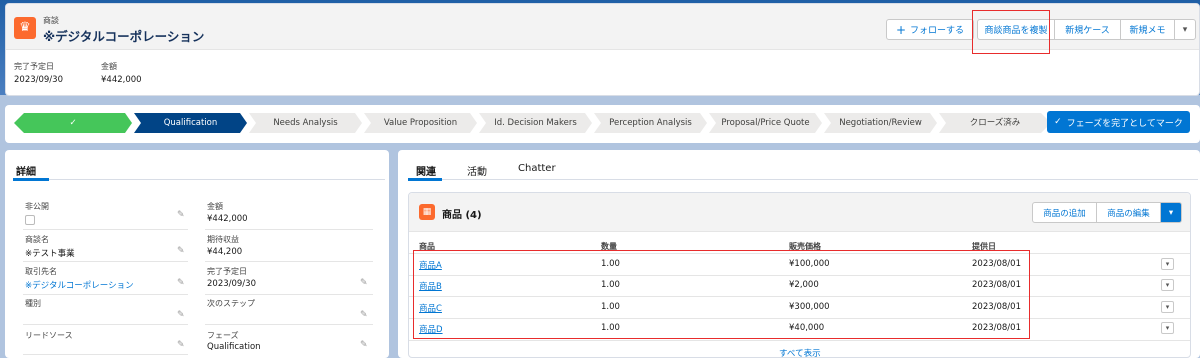 The height and width of the screenshot is (358, 1200). I want to click on stage-completed: ✓, so click(73, 123).